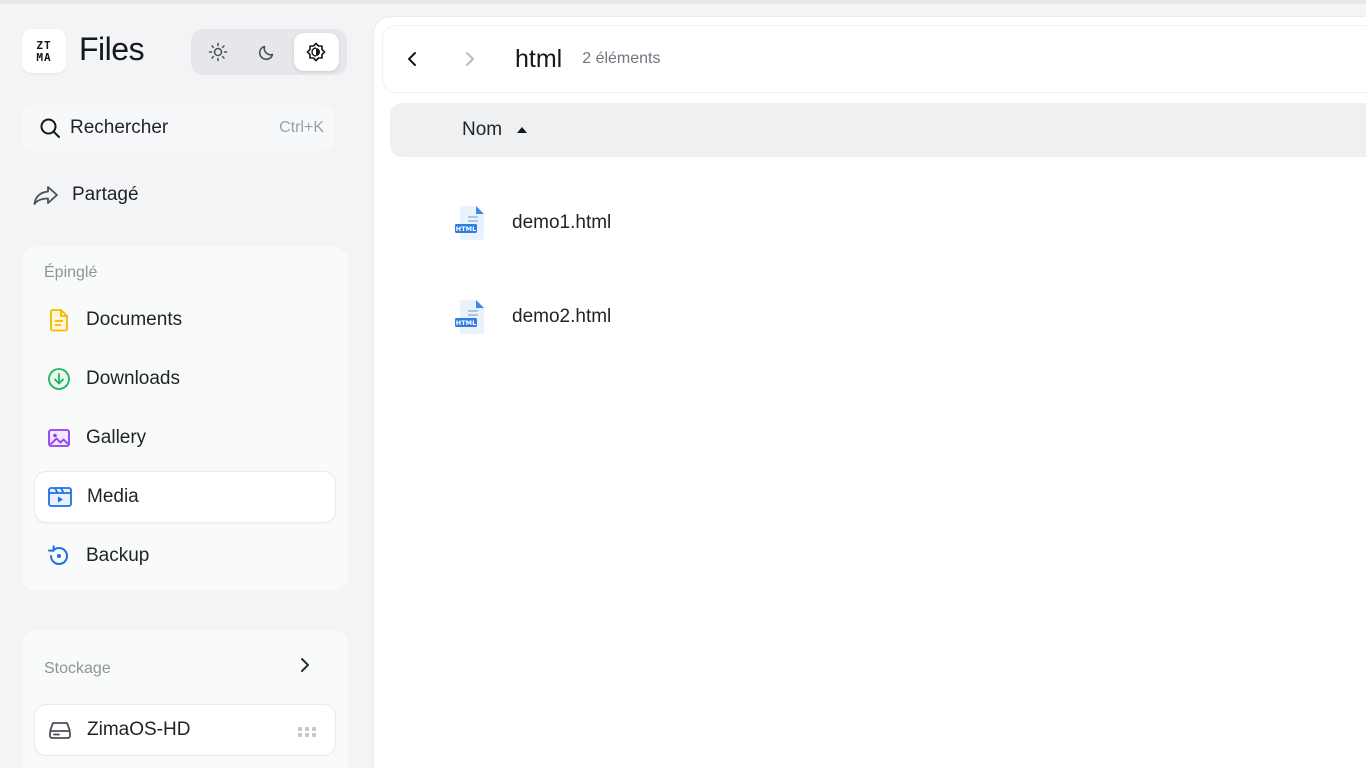 The height and width of the screenshot is (768, 1366). I want to click on sidebar-item-label: Media, so click(113, 496).